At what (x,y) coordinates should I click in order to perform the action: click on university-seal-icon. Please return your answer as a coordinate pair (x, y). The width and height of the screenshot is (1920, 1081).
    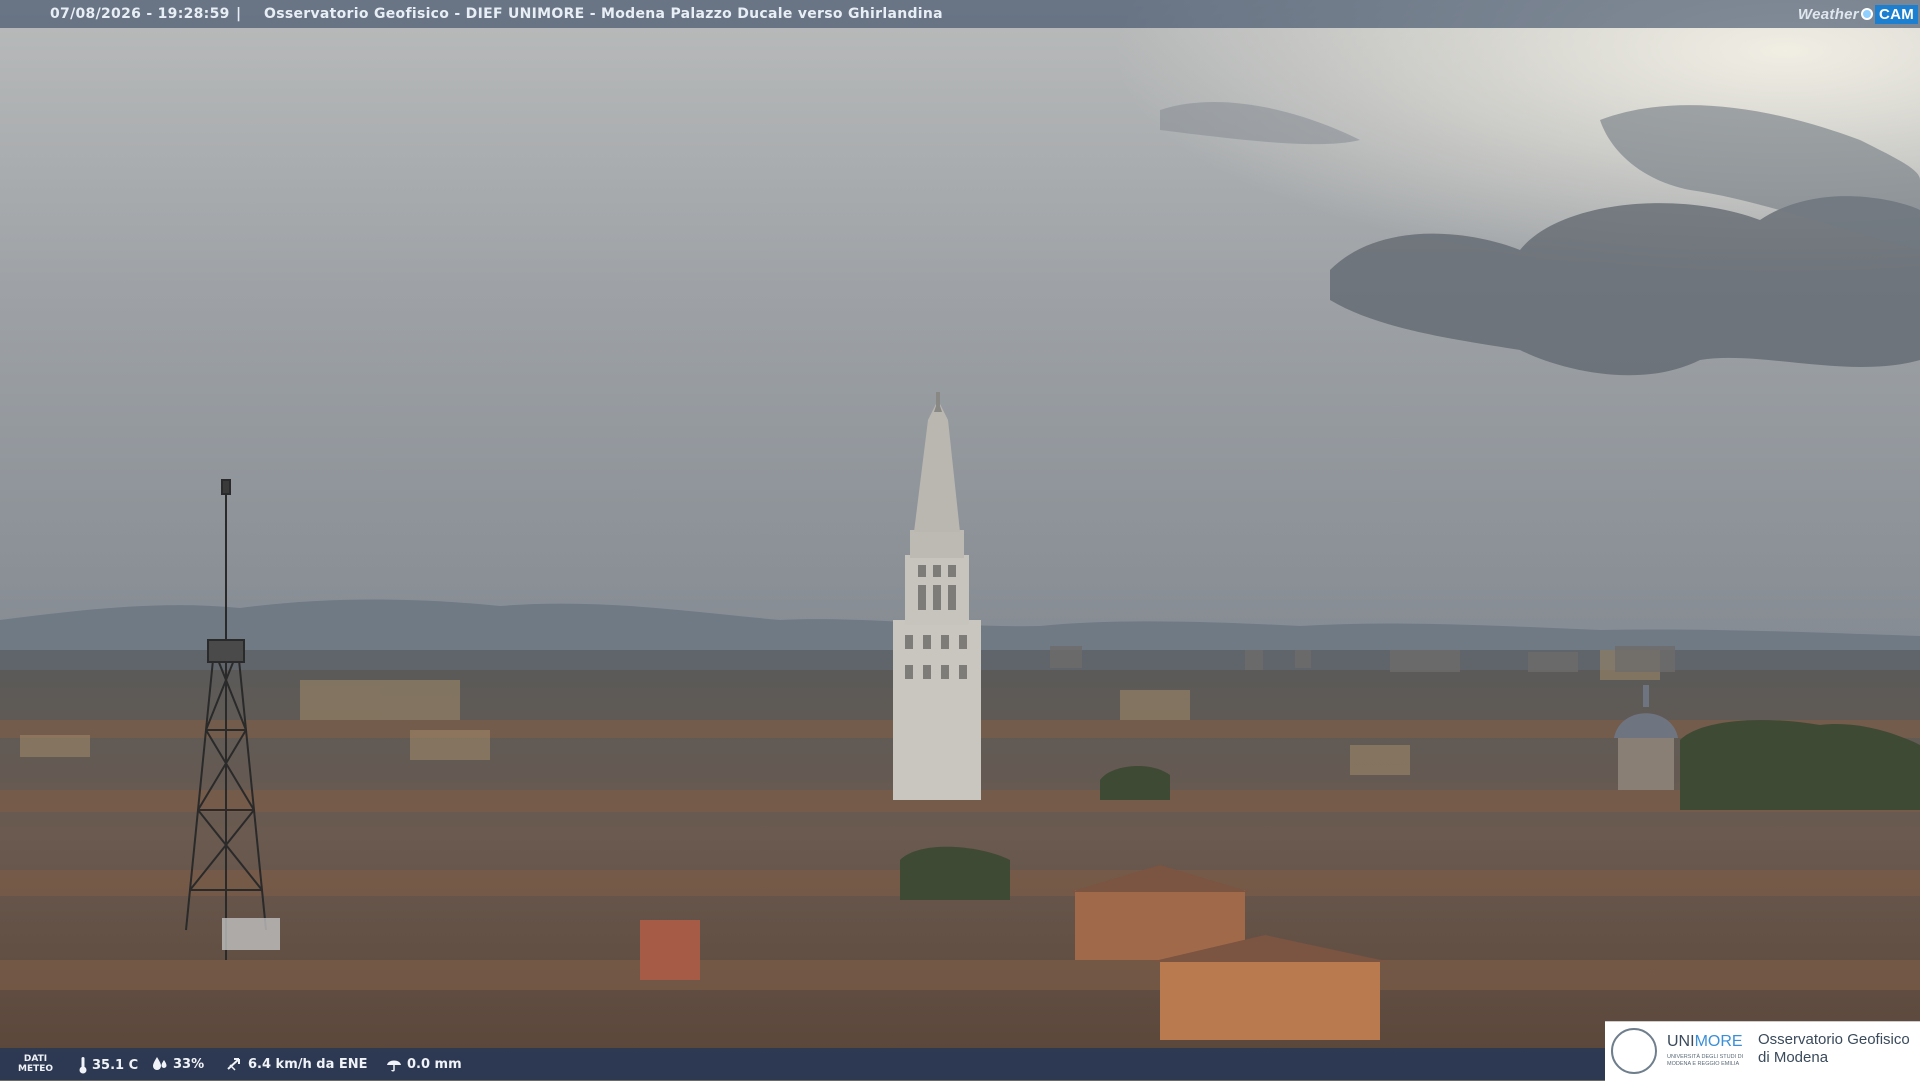
    Looking at the image, I should click on (1634, 1051).